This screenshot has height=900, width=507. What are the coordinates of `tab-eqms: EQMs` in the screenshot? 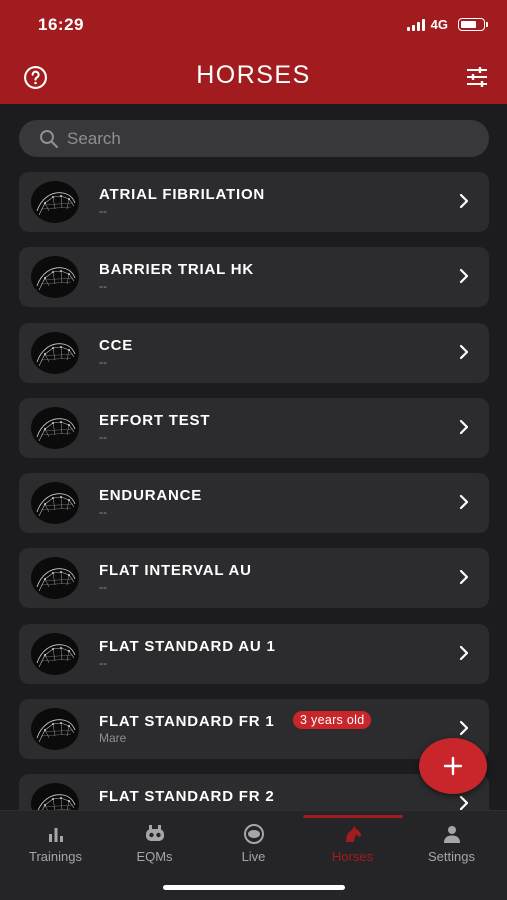 It's located at (154, 841).